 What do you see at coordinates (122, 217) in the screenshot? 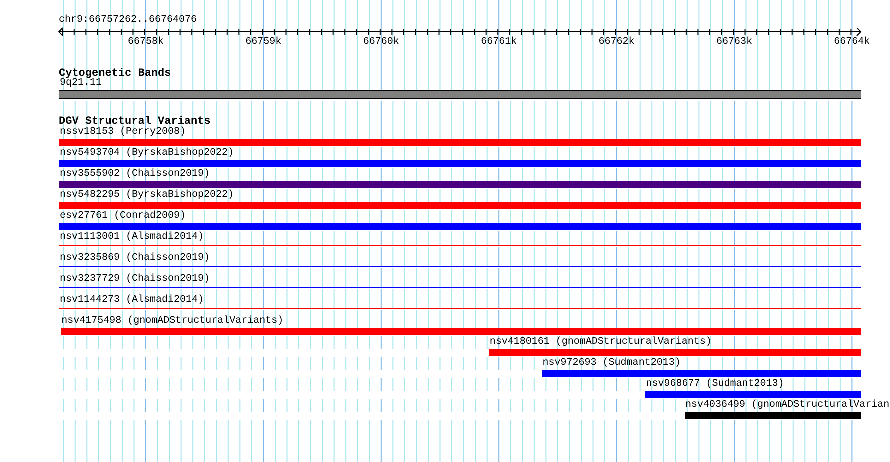
I see `feature-label: esv27761 (Conrad2009)` at bounding box center [122, 217].